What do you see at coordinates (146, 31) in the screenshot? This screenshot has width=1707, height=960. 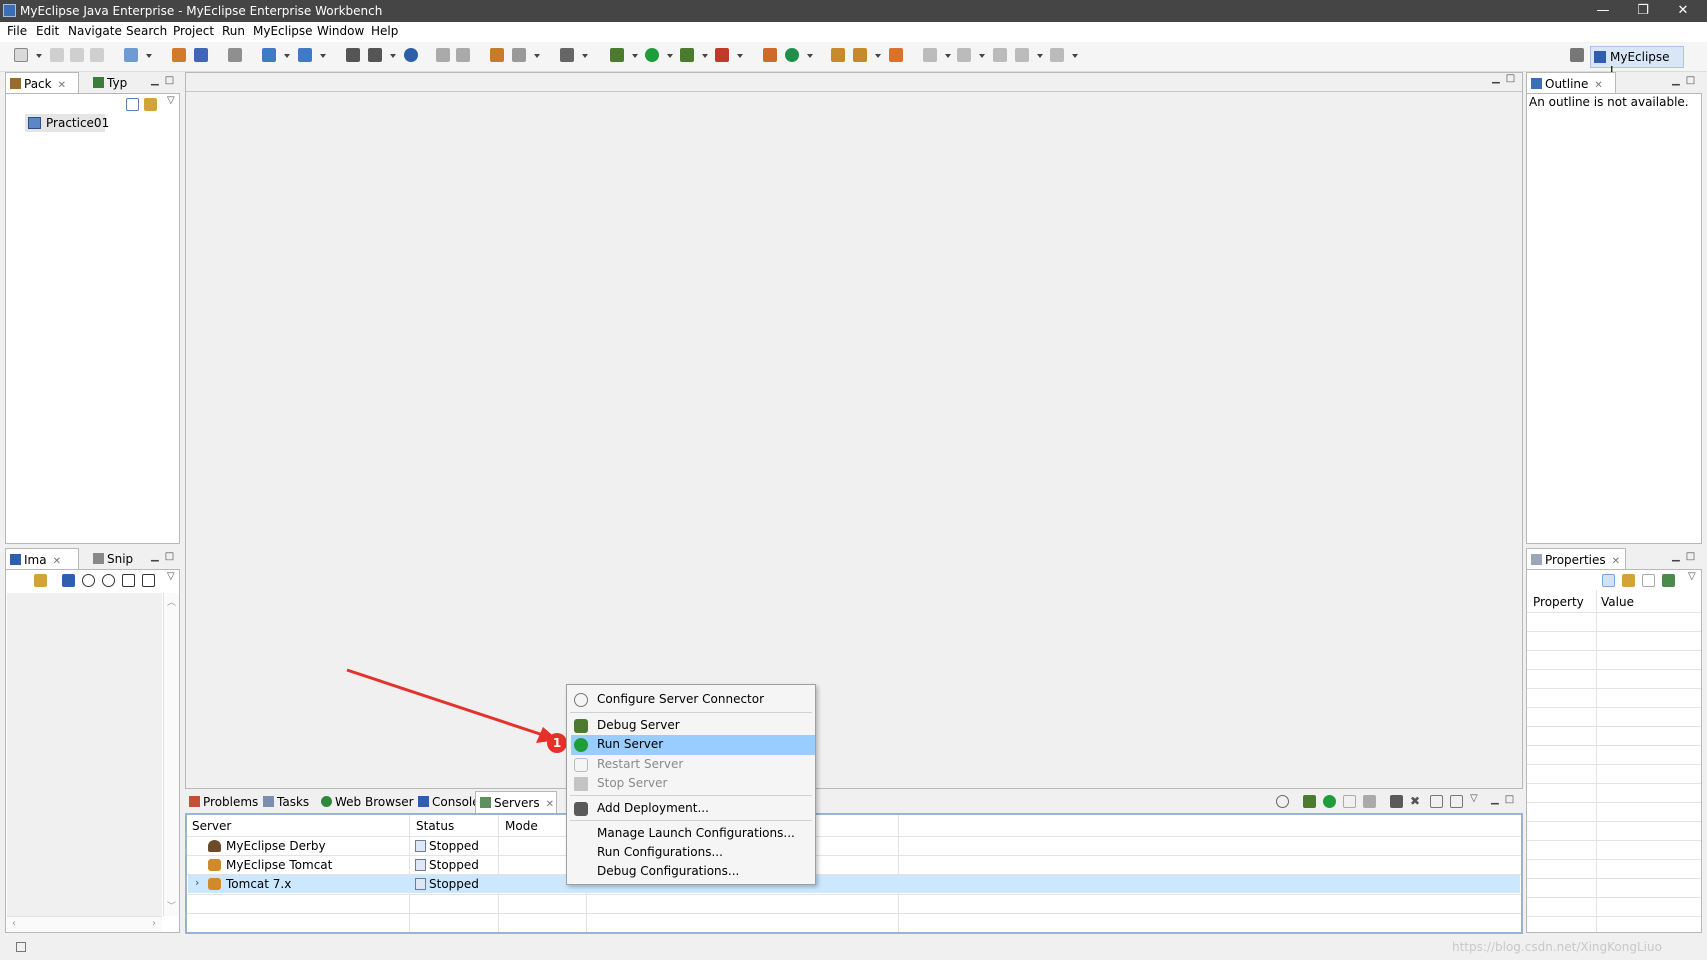 I see `menu-search: Search` at bounding box center [146, 31].